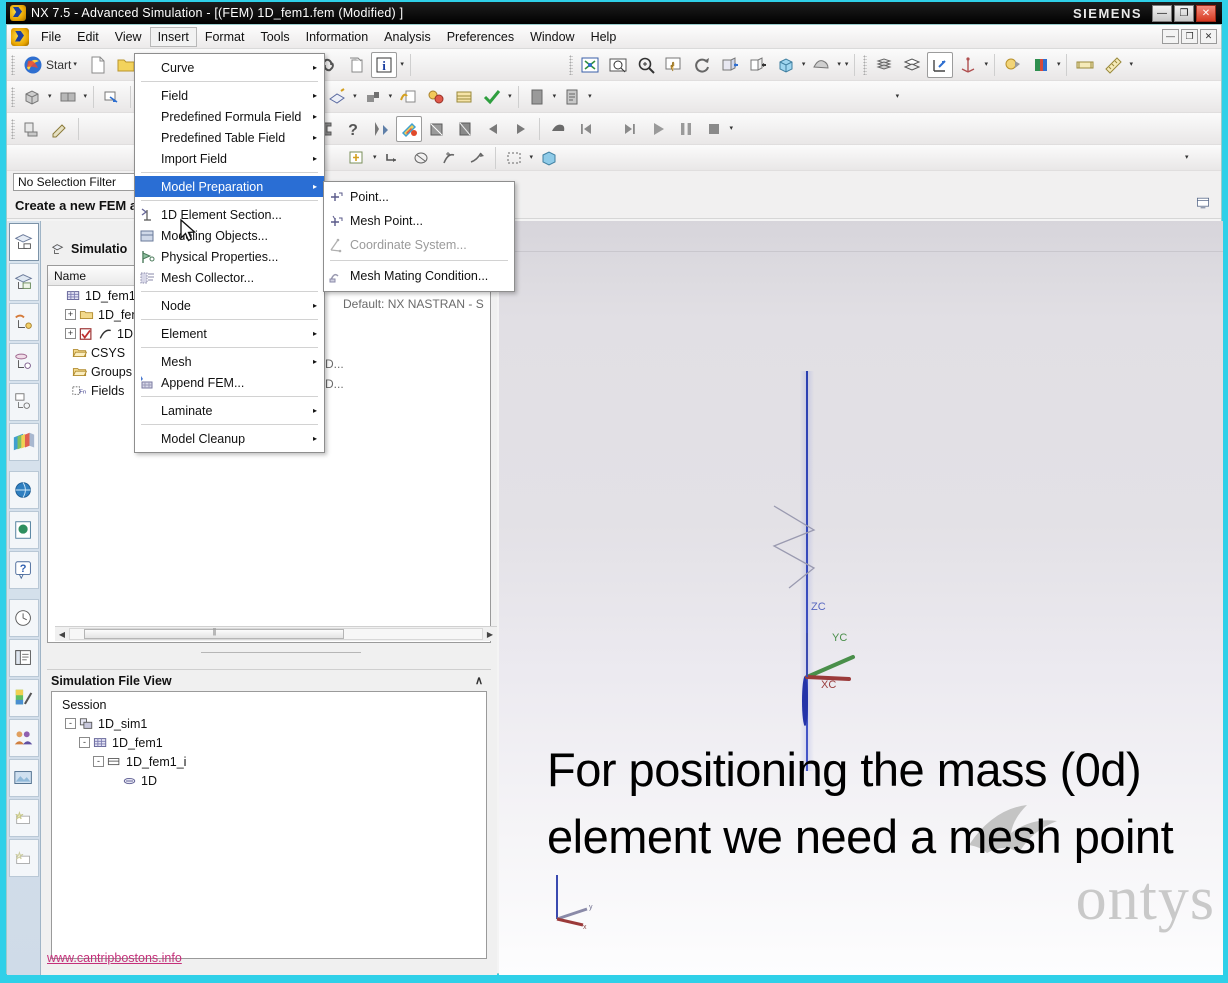 This screenshot has width=1228, height=983. What do you see at coordinates (23, 402) in the screenshot?
I see `rail-history` at bounding box center [23, 402].